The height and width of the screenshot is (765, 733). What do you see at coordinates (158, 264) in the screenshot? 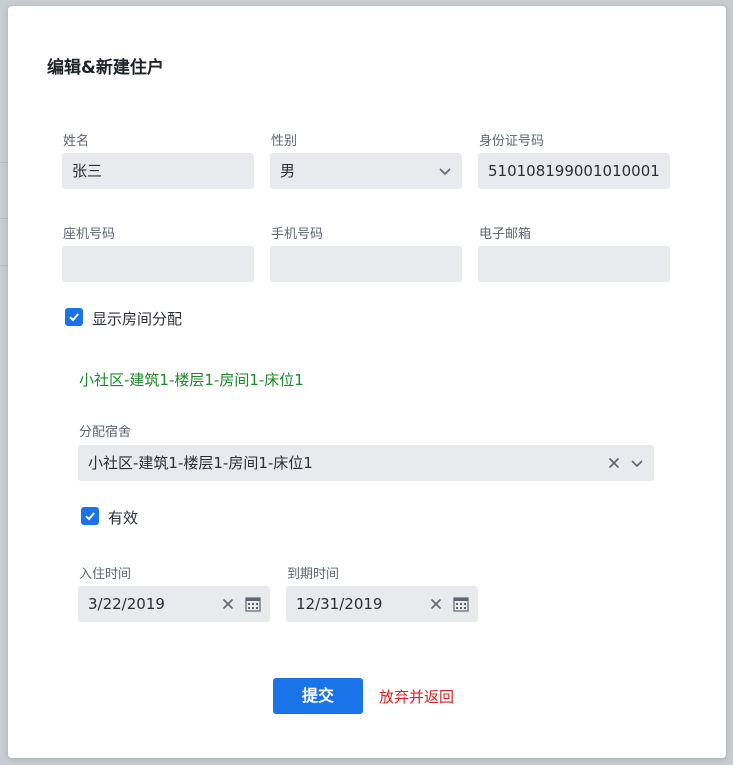
I see `landline-input` at bounding box center [158, 264].